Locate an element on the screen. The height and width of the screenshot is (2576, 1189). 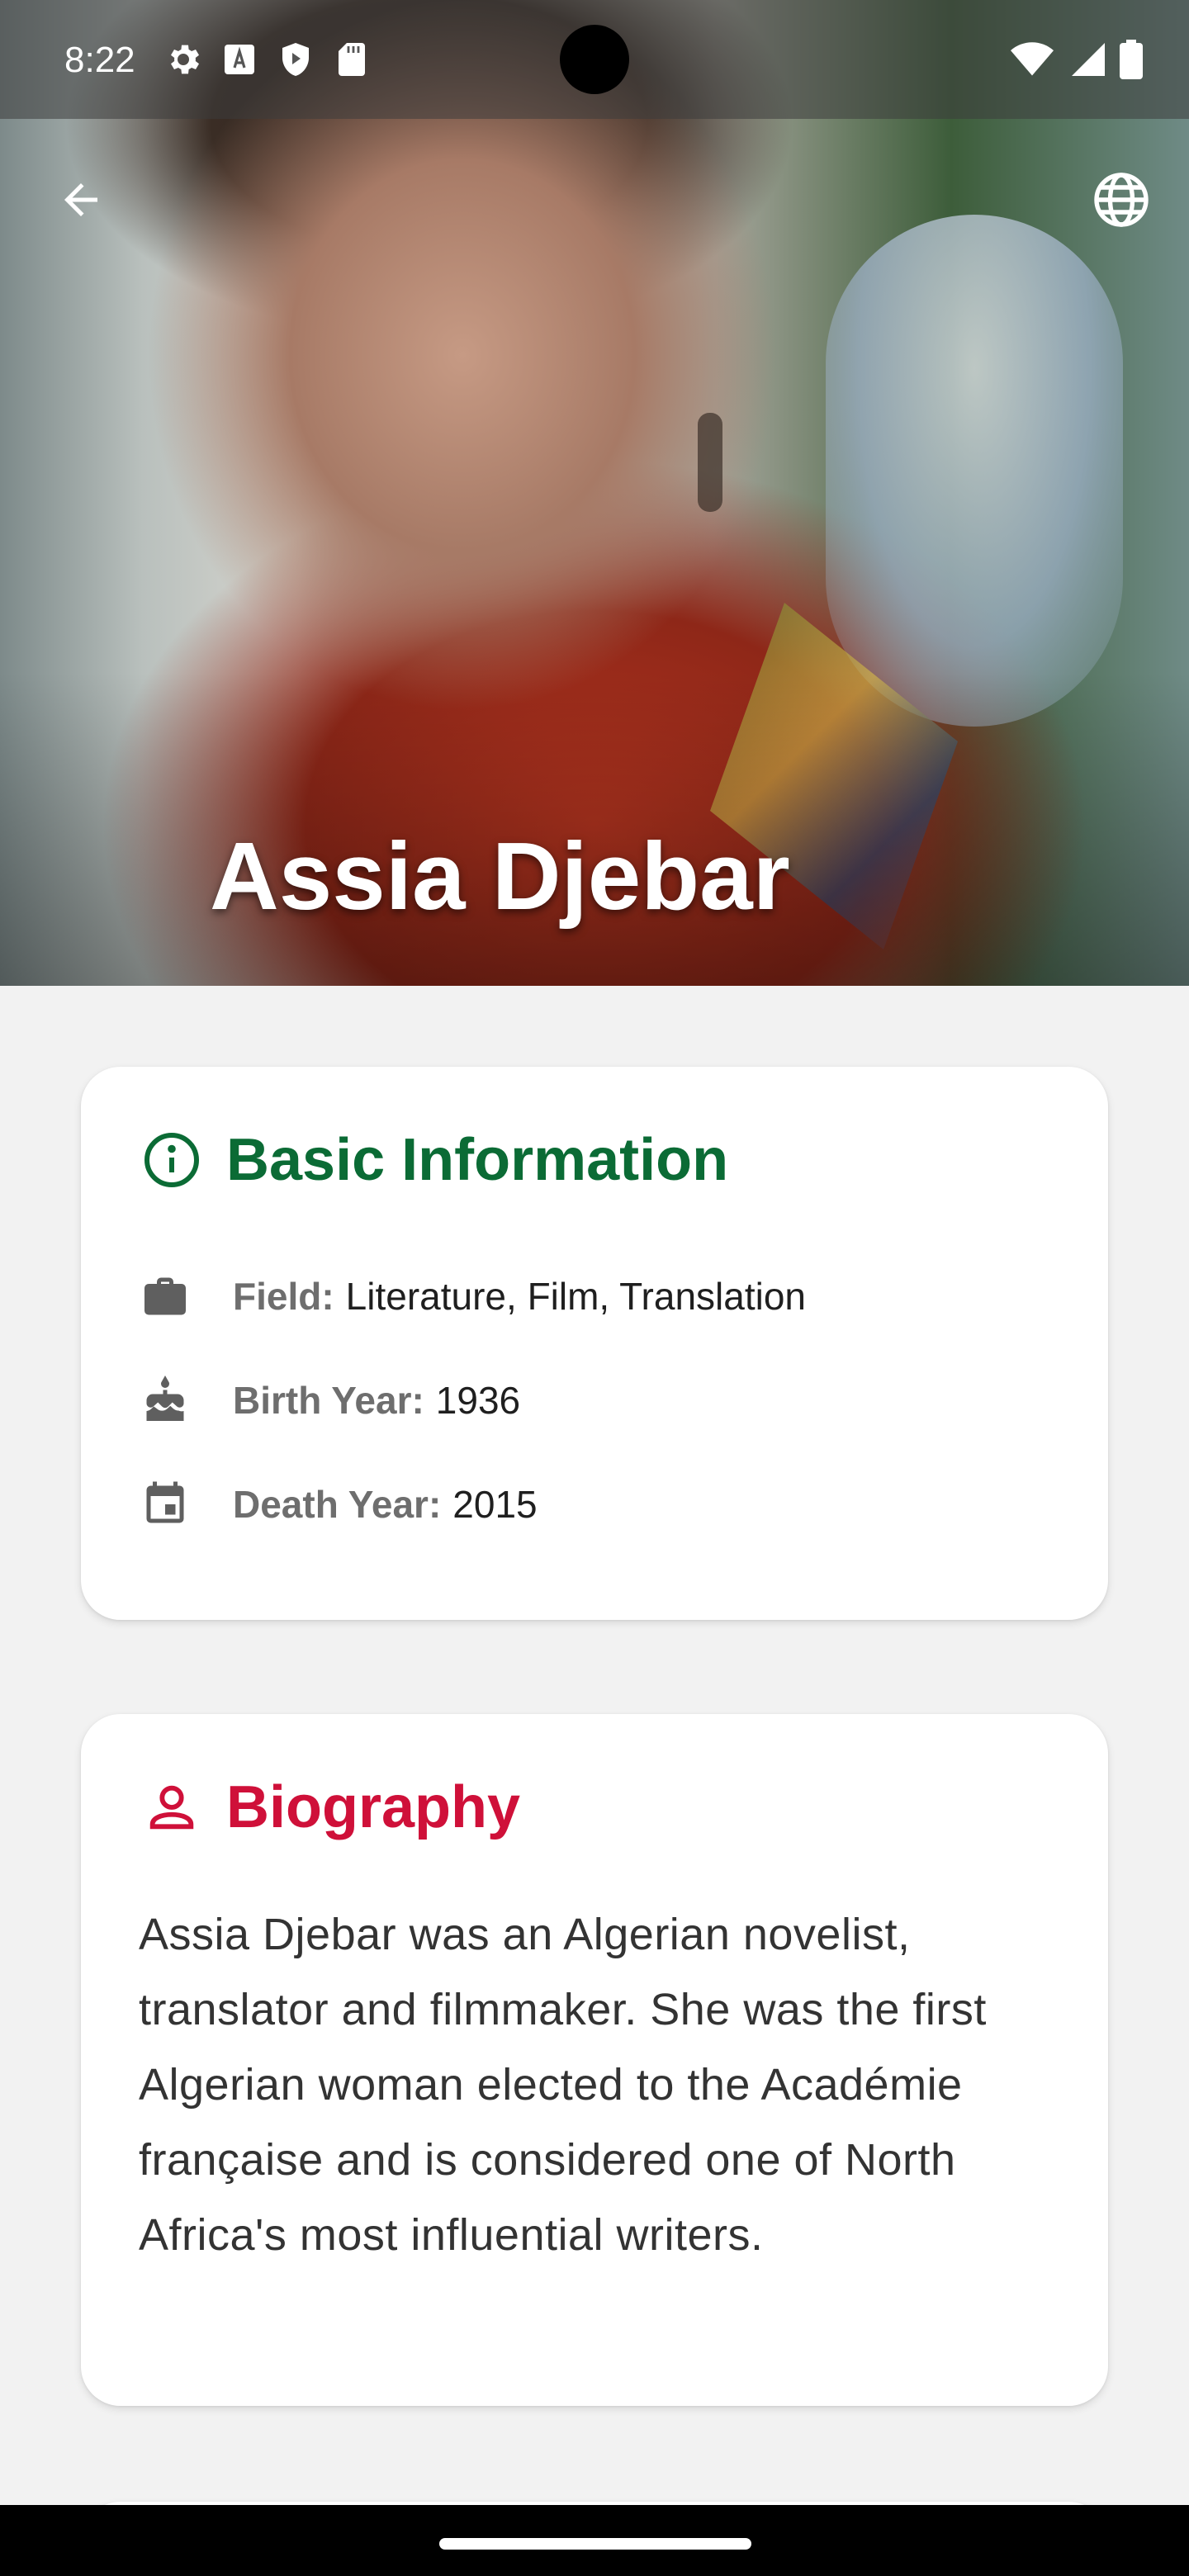
info-circle-icon is located at coordinates (171, 1160).